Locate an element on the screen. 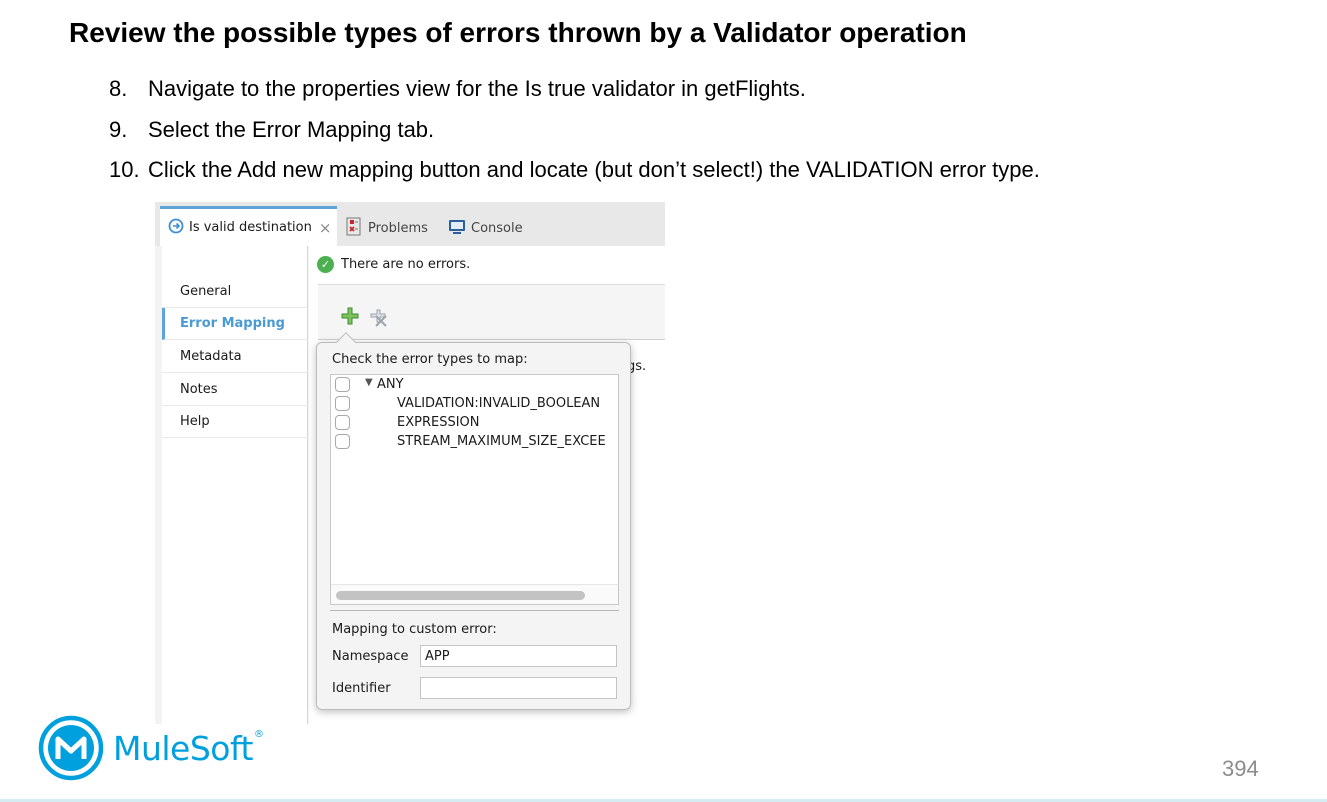 The height and width of the screenshot is (802, 1327). check-icon: ✓ is located at coordinates (325, 264).